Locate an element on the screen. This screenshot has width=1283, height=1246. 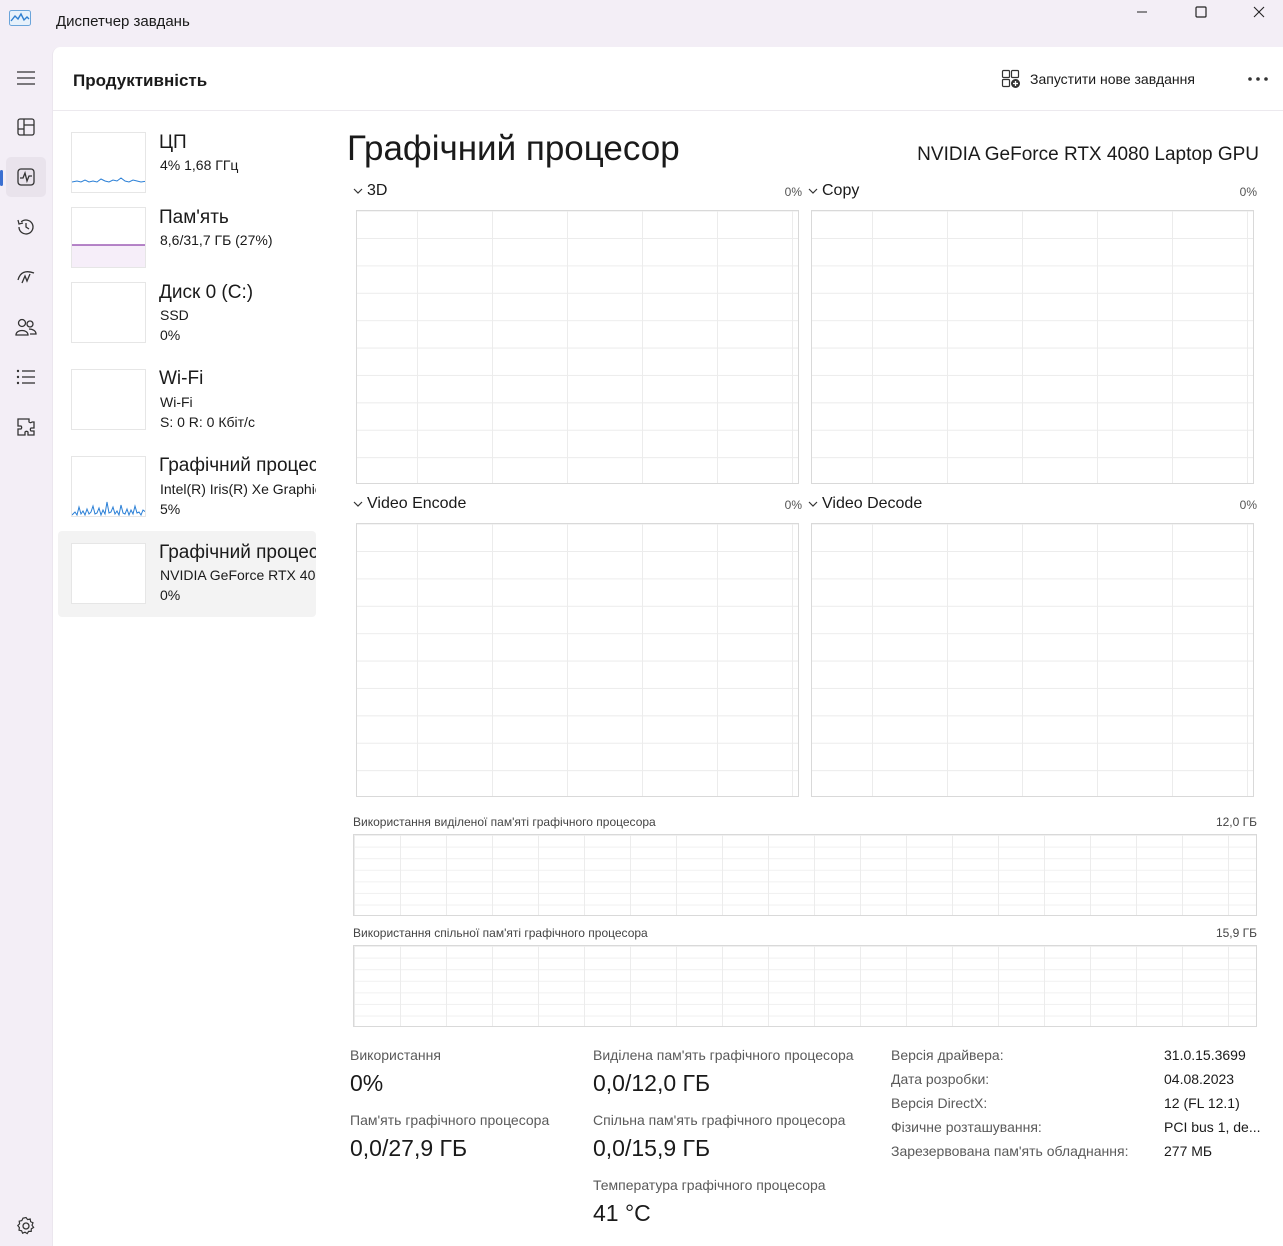
gpu-memory-label: Пам'ять графічного процесора is located at coordinates (450, 1120).